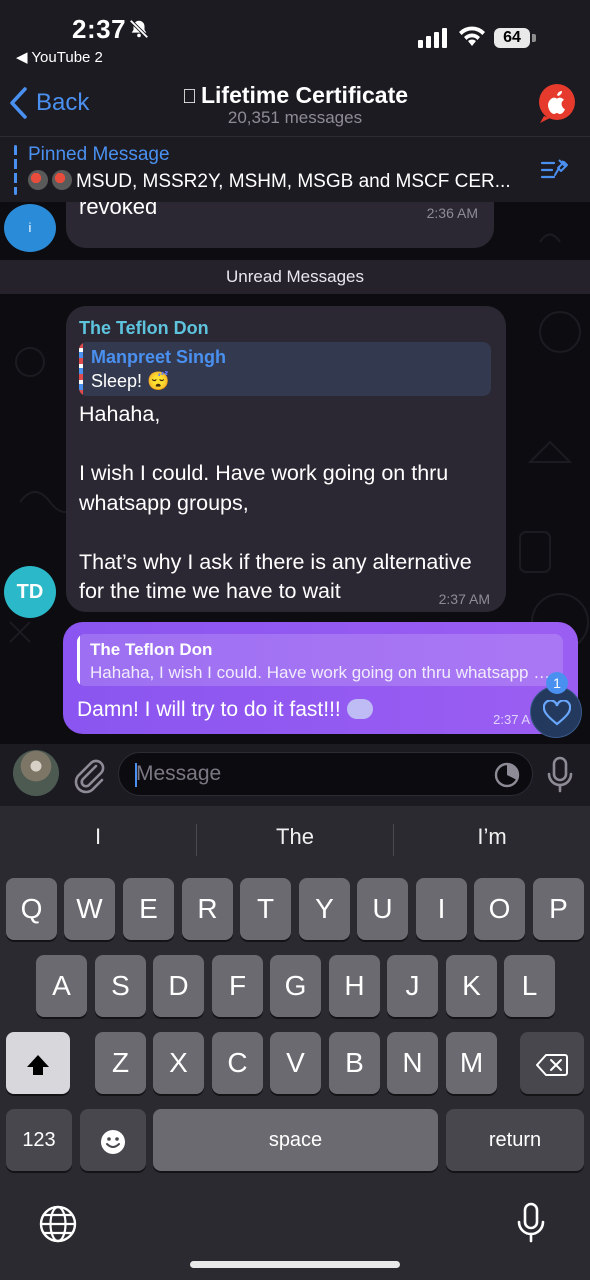  What do you see at coordinates (118, 210) in the screenshot?
I see `message-text: revoked` at bounding box center [118, 210].